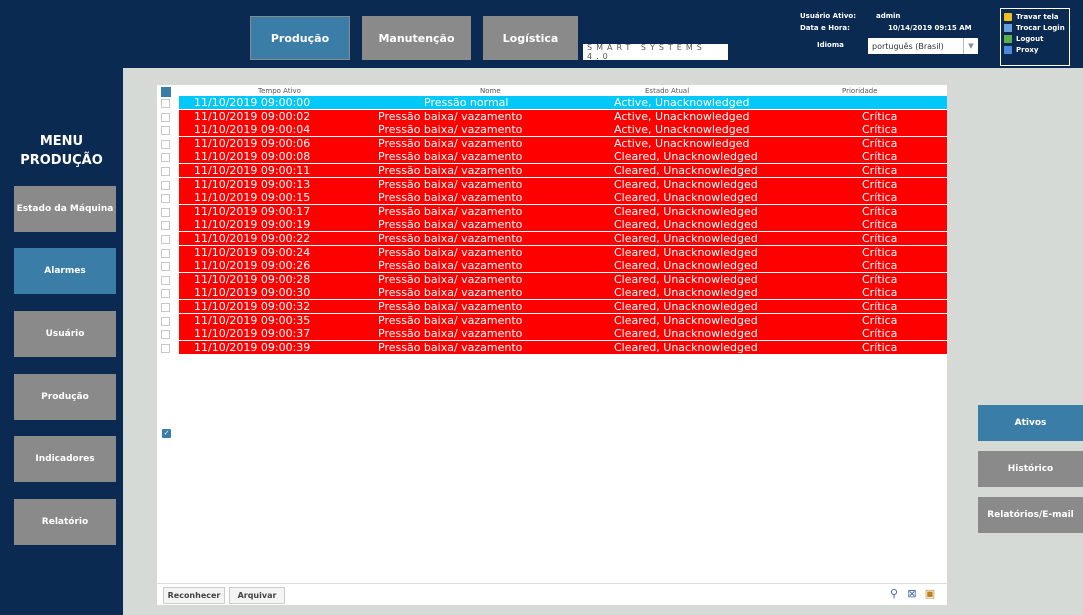 Image resolution: width=1083 pixels, height=615 pixels. Describe the element at coordinates (828, 16) in the screenshot. I see `user-label: Usuário Ativo:` at that location.